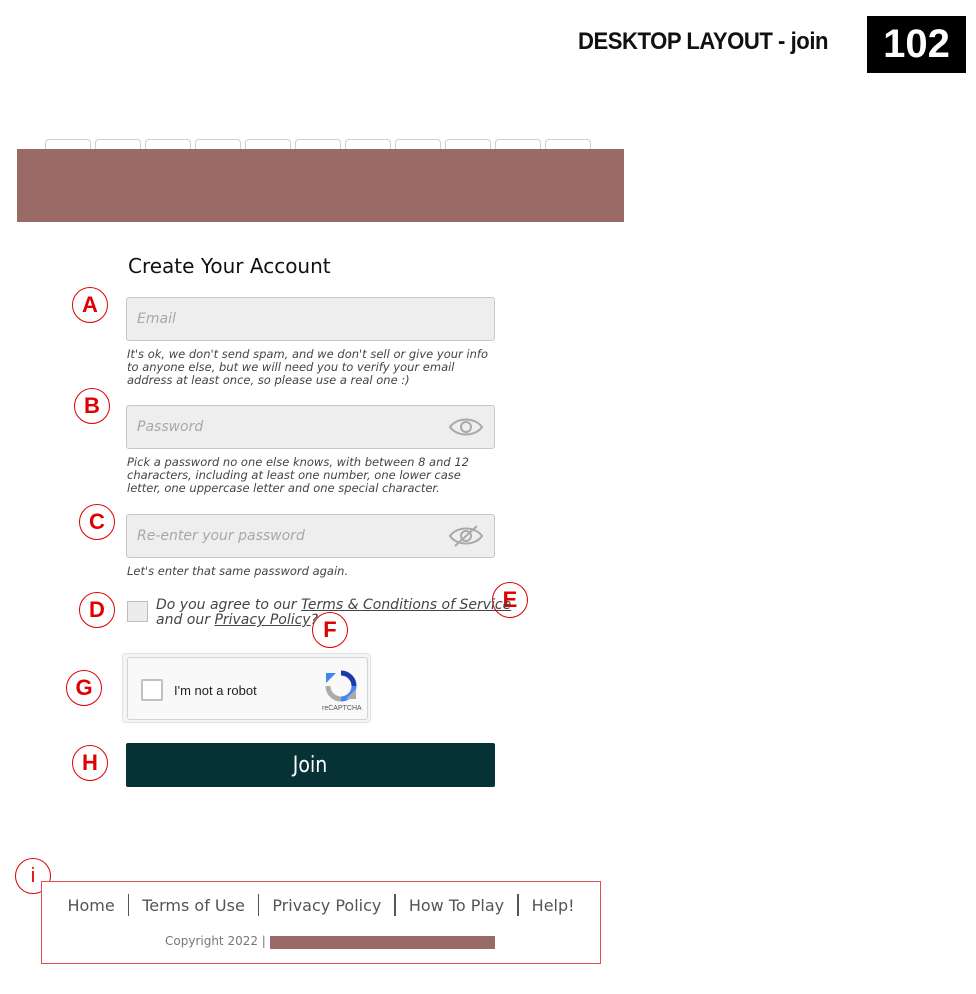  Describe the element at coordinates (406, 605) in the screenshot. I see `terms-link: Terms & Conditions of Service` at that location.